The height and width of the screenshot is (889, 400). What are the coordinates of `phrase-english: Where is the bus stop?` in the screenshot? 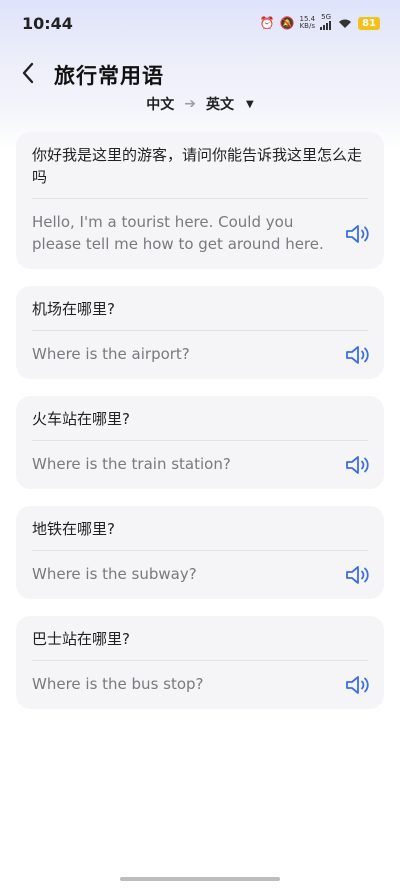 It's located at (200, 685).